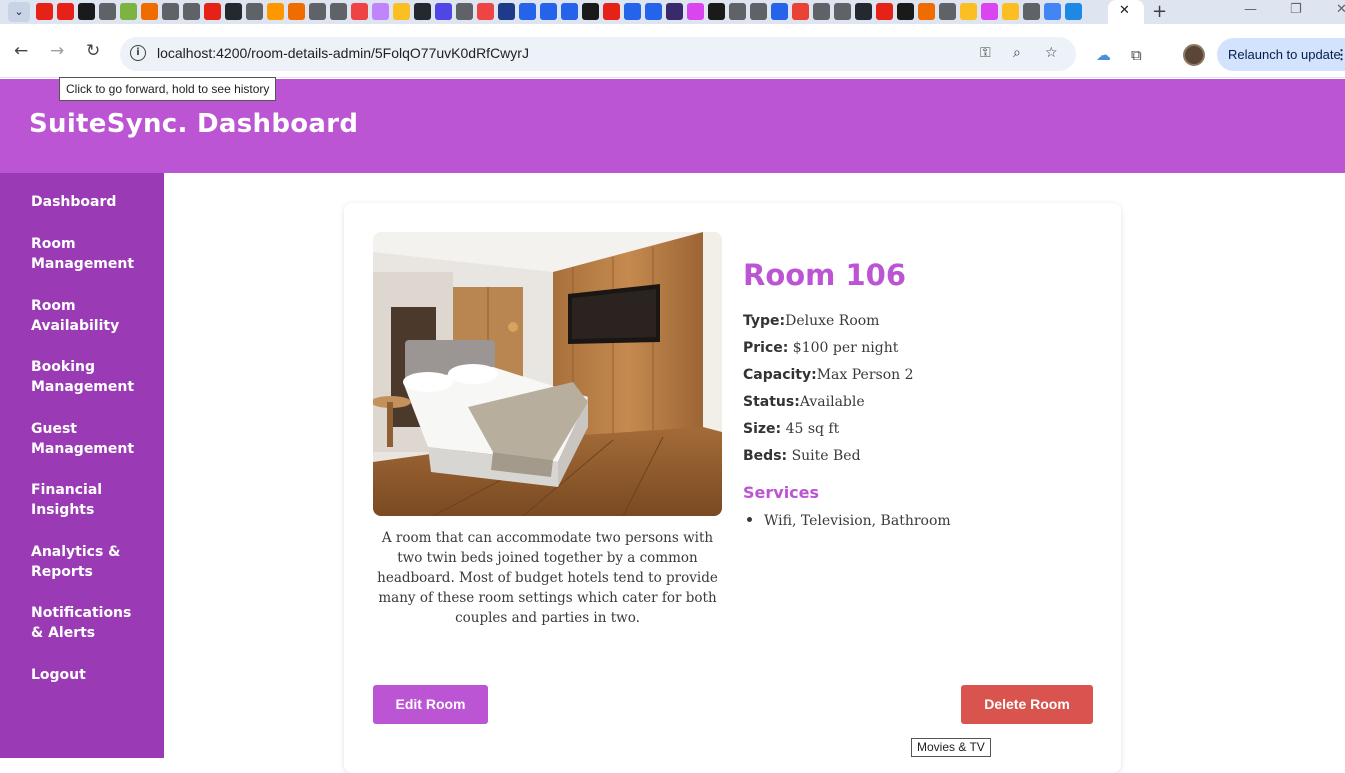  I want to click on sidebar-item-room-availability: Room Availability, so click(86, 316).